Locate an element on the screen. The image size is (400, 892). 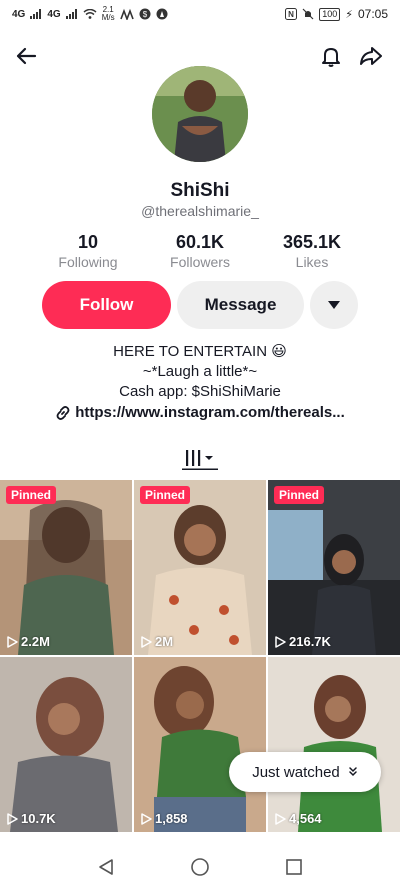
share-arrow-icon is located at coordinates (371, 56).